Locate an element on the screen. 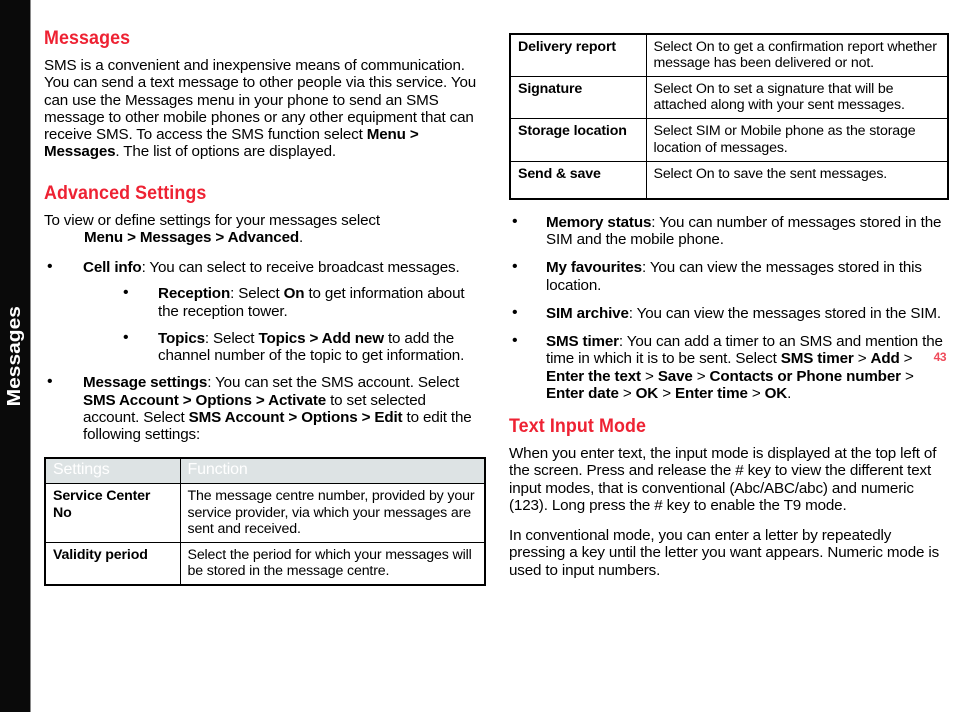 This screenshot has height=712, width=955. side-tab-label: Messages is located at coordinates (15, 356).